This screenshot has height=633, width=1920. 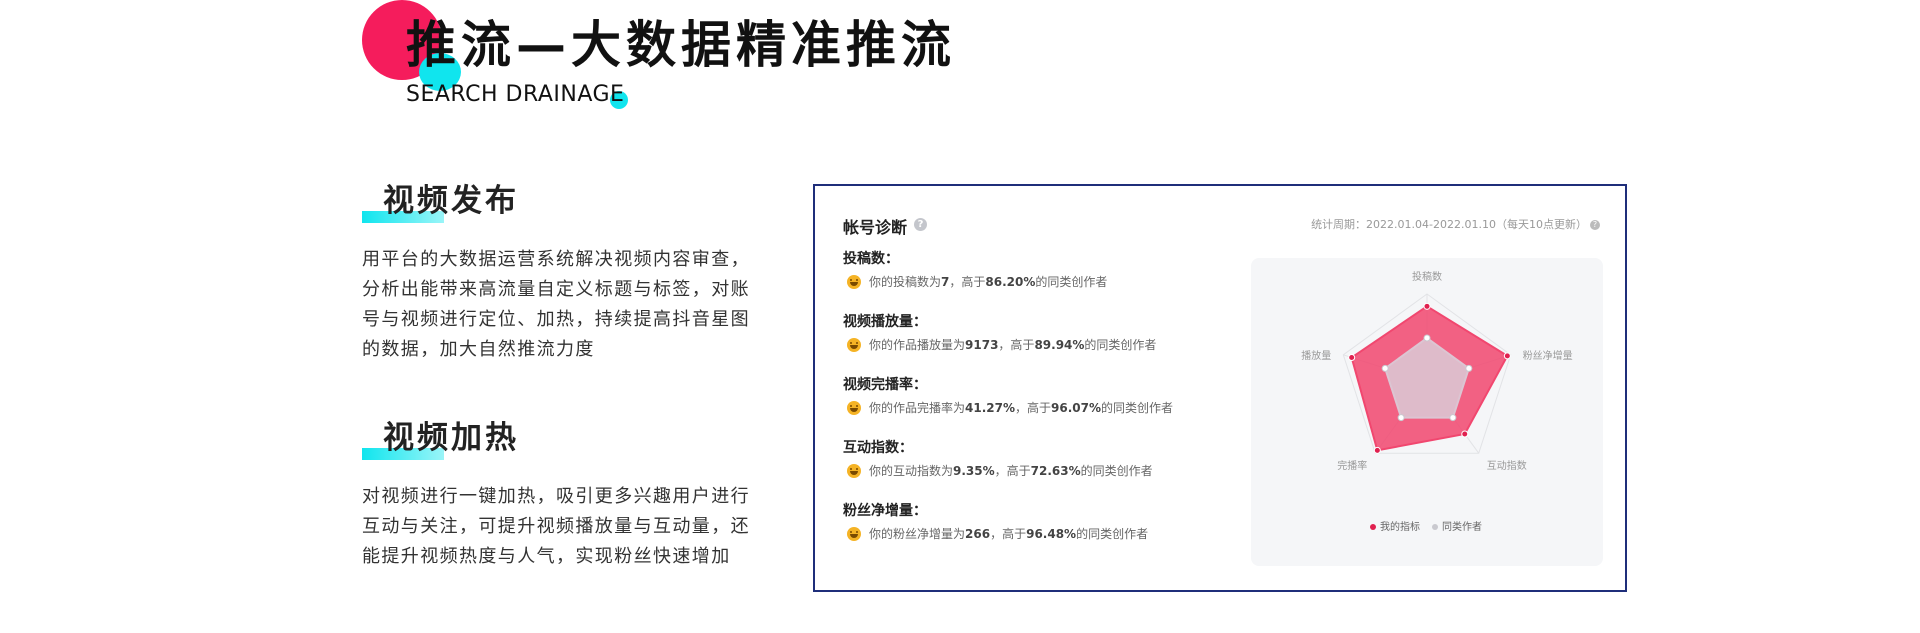 What do you see at coordinates (1010, 281) in the screenshot?
I see `metric-percent: 86.20%` at bounding box center [1010, 281].